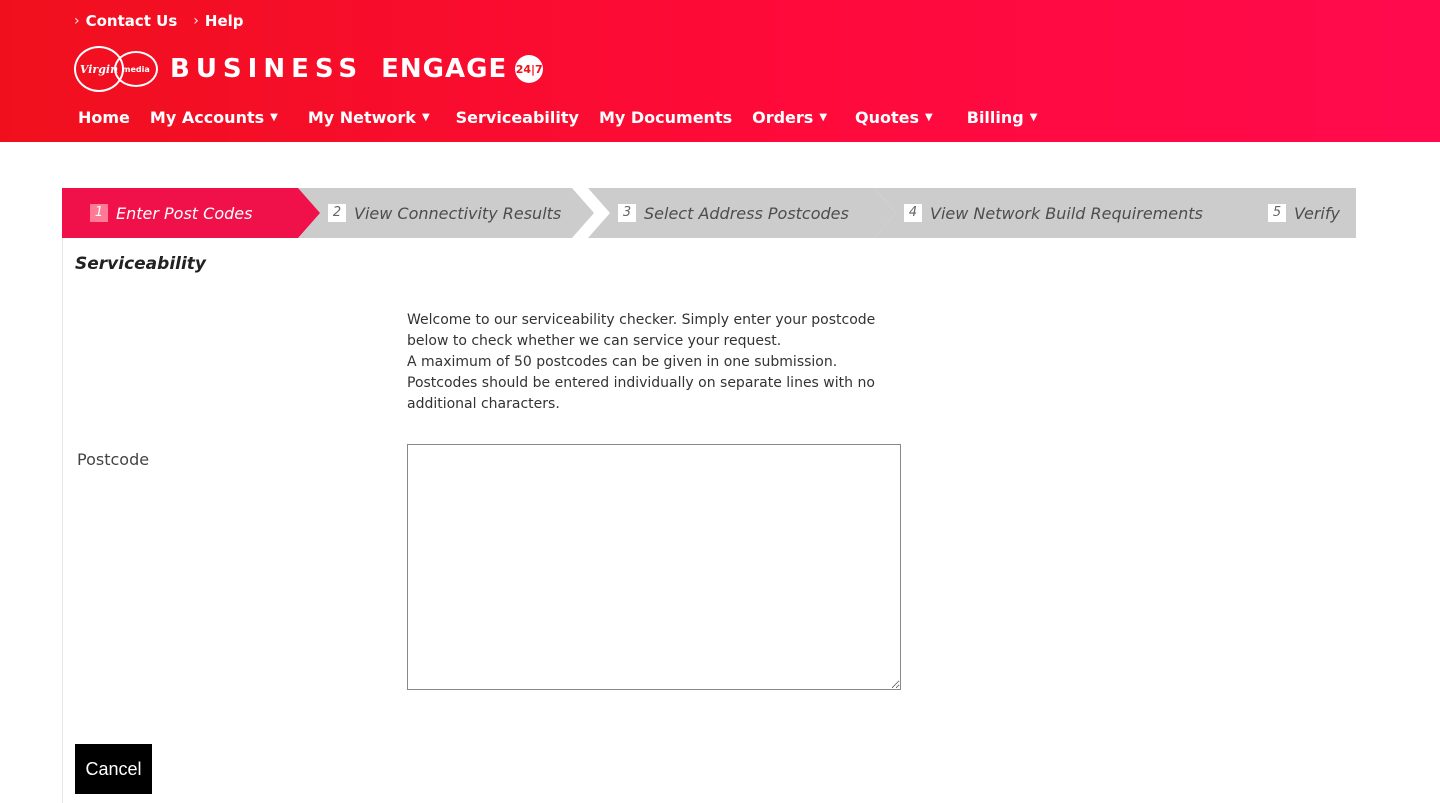 This screenshot has height=803, width=1440. Describe the element at coordinates (113, 459) in the screenshot. I see `postcode-label: Postcode` at that location.